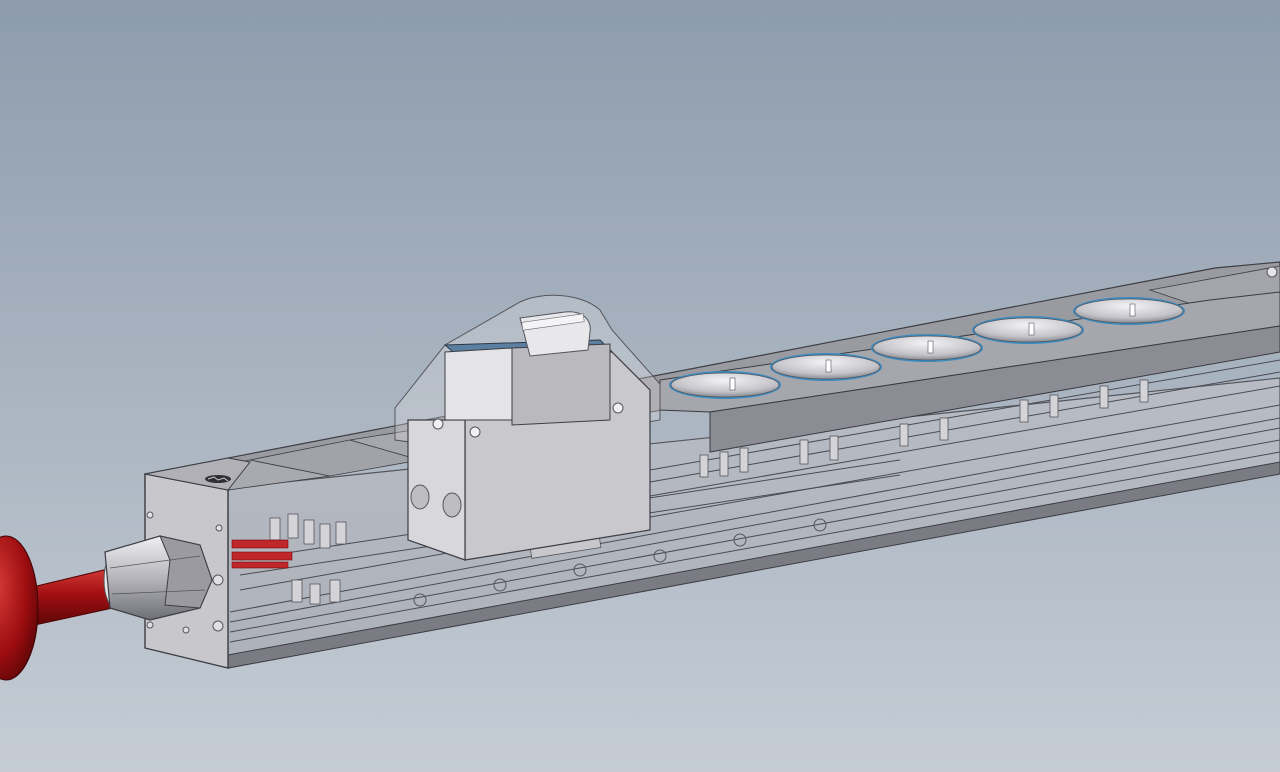 The width and height of the screenshot is (1280, 772). Describe the element at coordinates (218, 479) in the screenshot. I see `logo-icon` at that location.